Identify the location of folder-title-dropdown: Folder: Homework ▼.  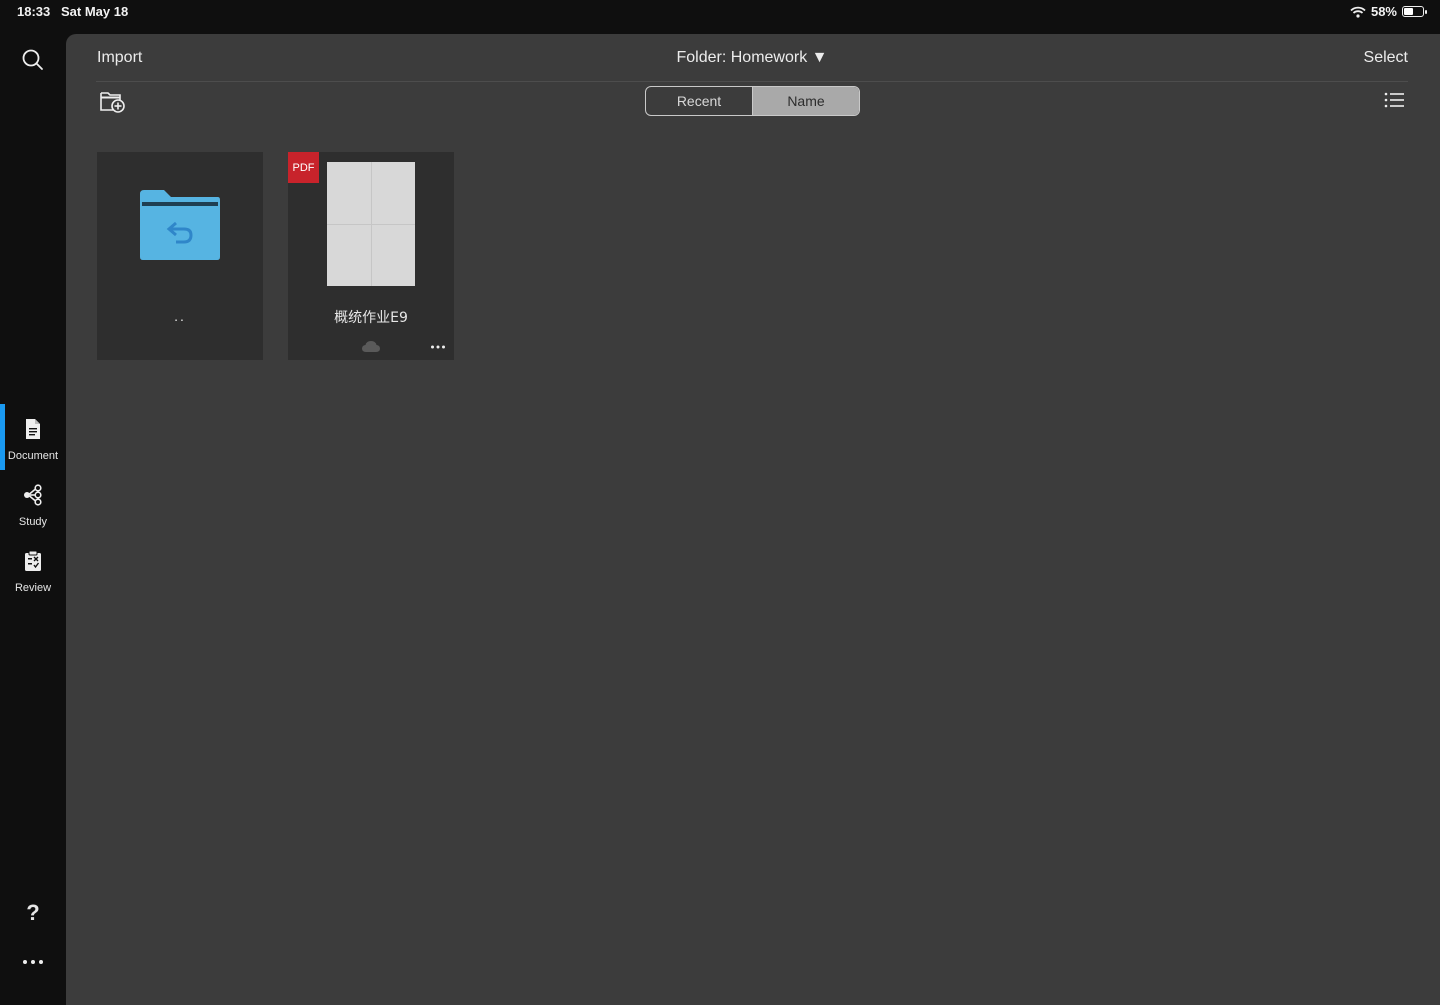
(752, 58).